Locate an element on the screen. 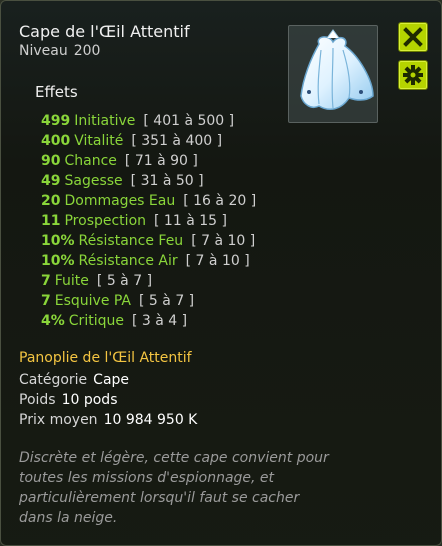 The width and height of the screenshot is (442, 546). description-line: toutes les missions d'espionnage, et is located at coordinates (147, 478).